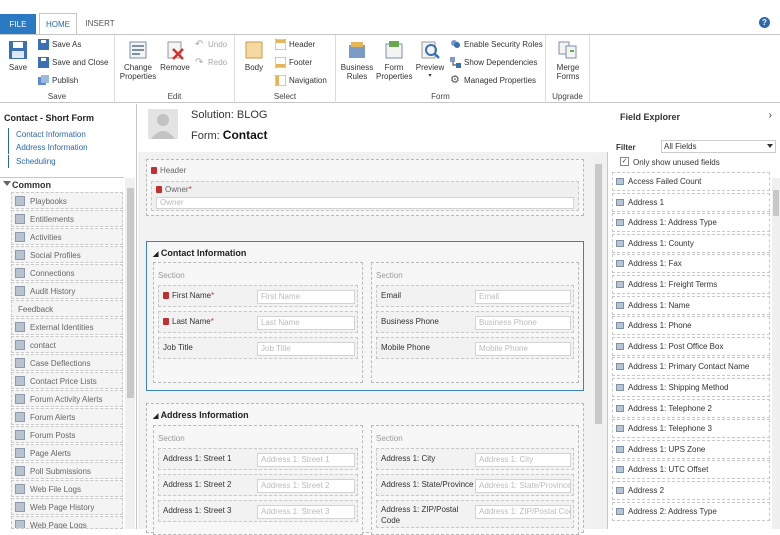  I want to click on owner-field: Owner* Owner, so click(365, 196).